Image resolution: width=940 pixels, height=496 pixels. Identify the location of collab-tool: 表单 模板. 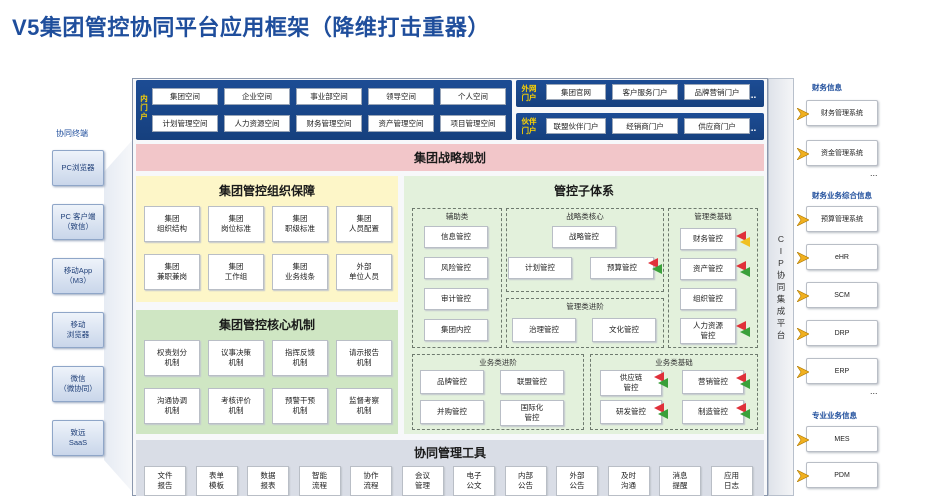
(216, 481).